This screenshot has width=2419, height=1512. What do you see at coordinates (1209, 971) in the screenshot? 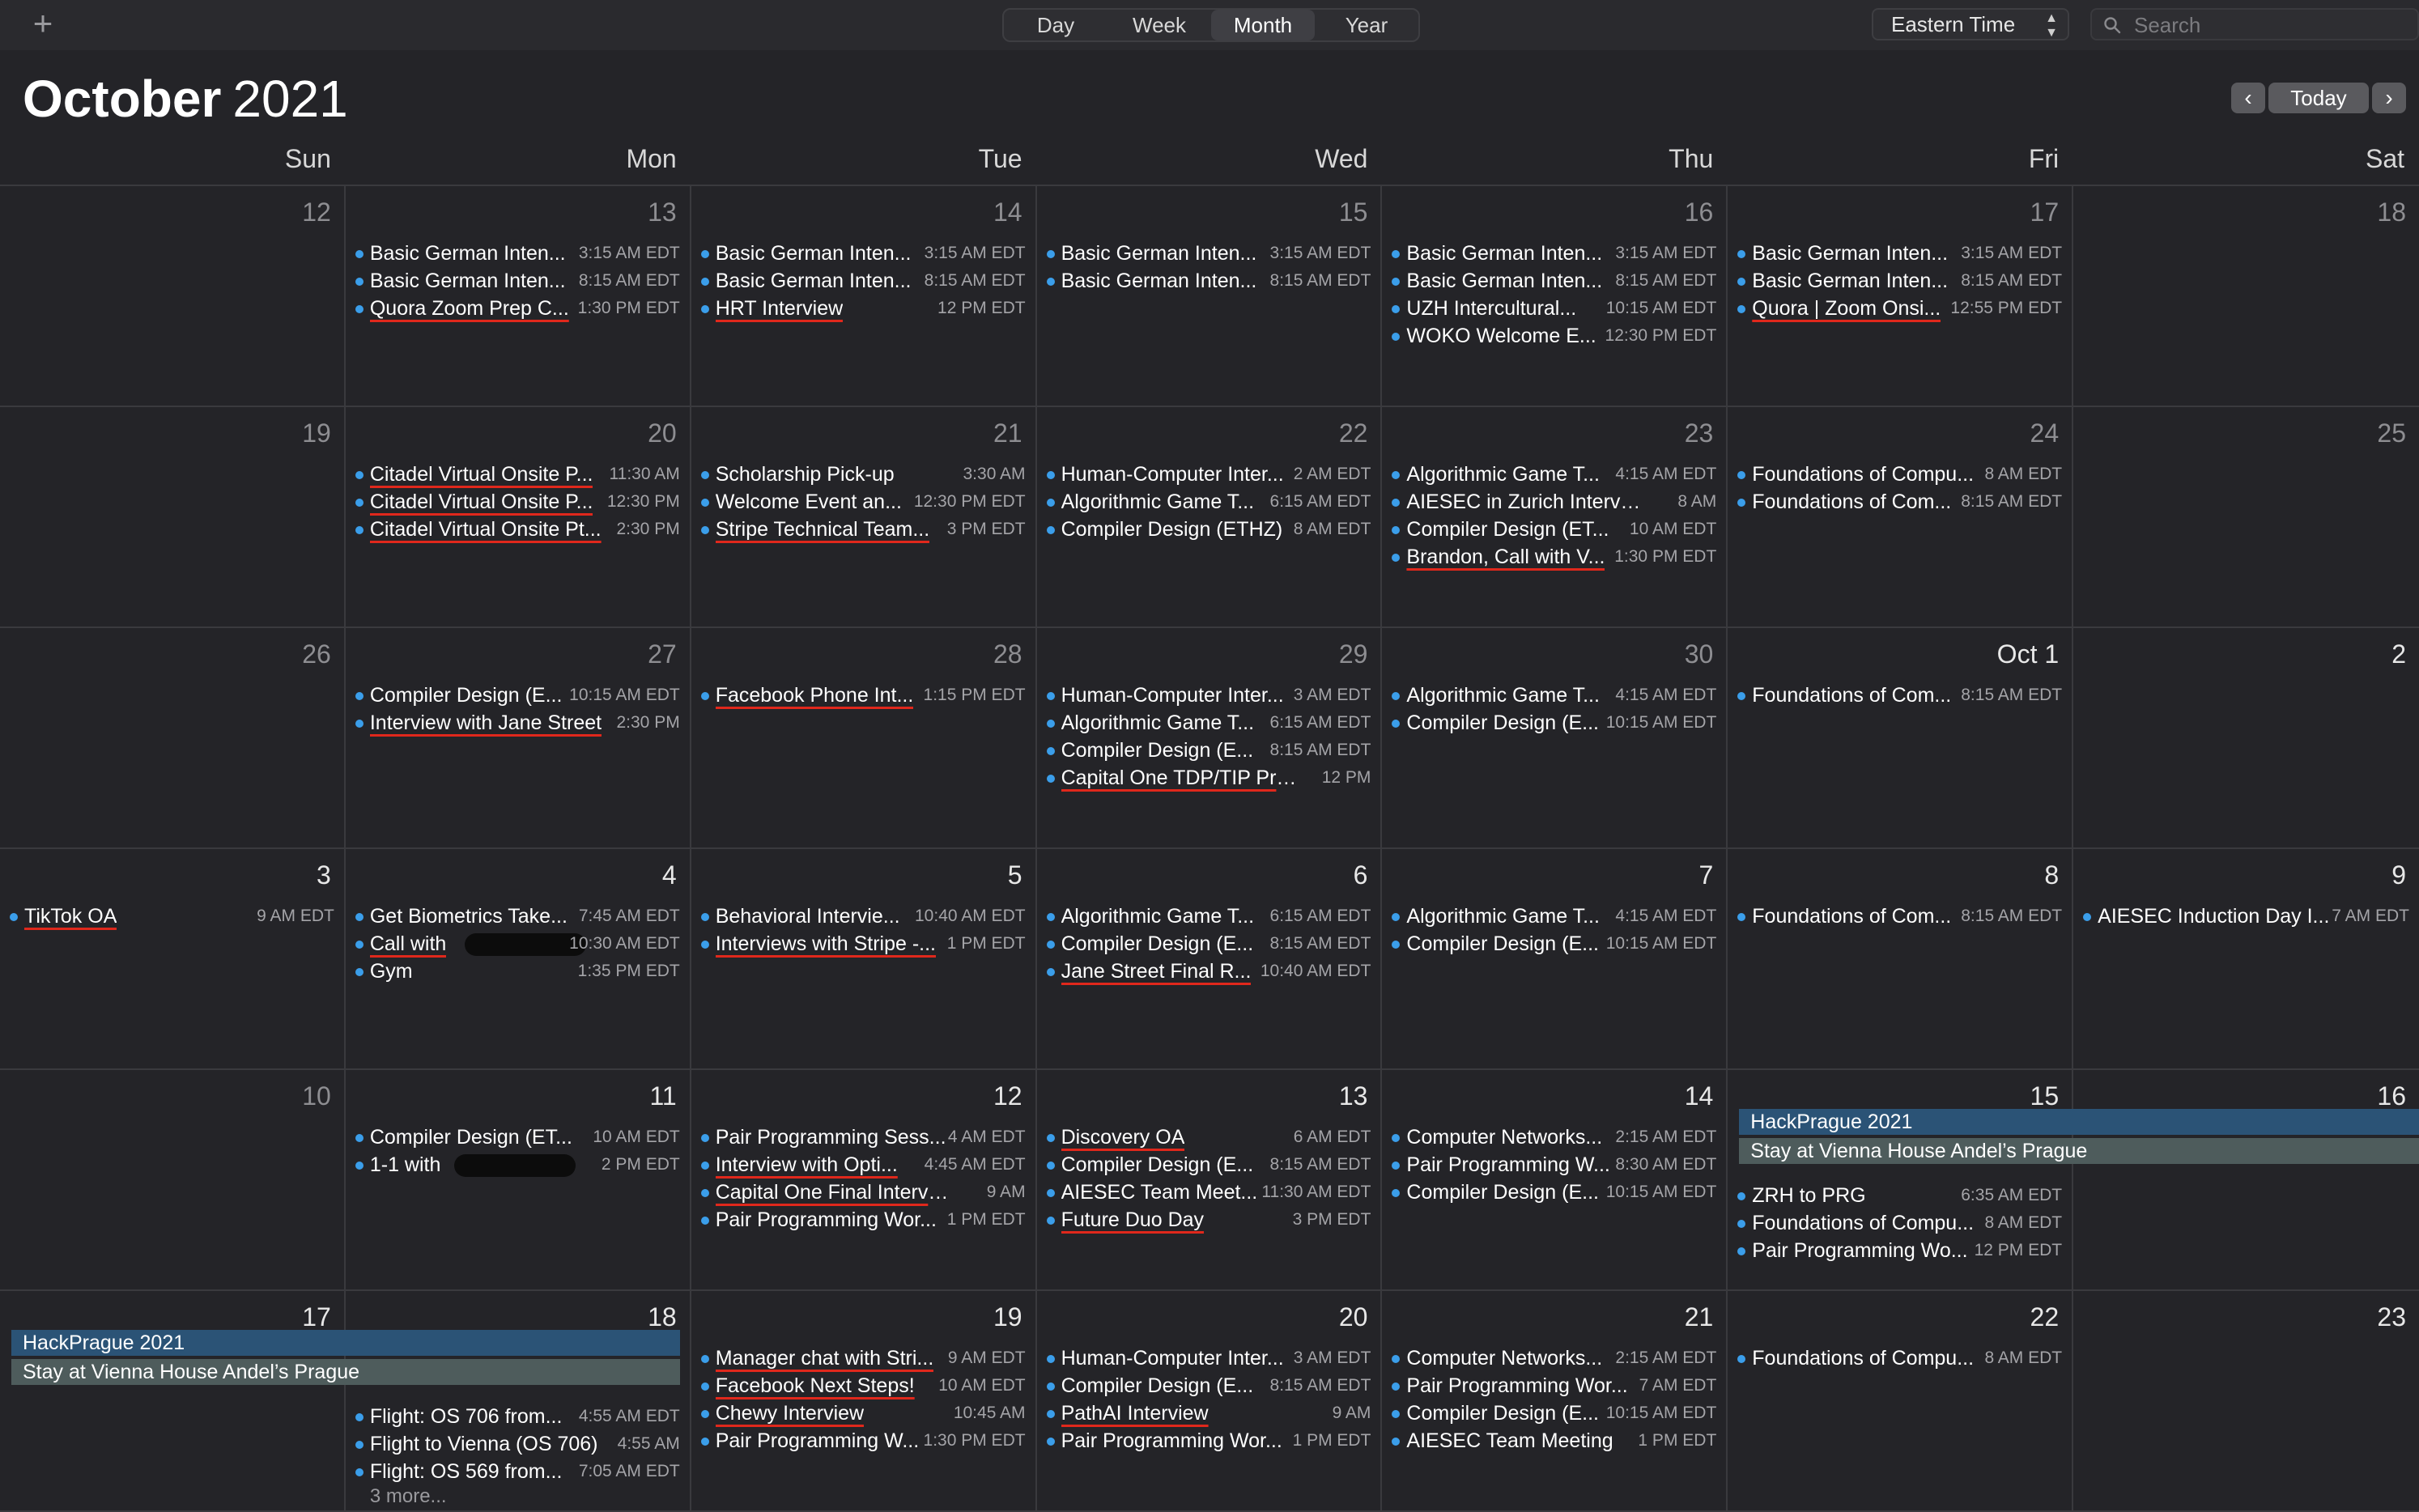
I see `calendar-event: Jane Street Final R... 10:40 AM EDT` at bounding box center [1209, 971].